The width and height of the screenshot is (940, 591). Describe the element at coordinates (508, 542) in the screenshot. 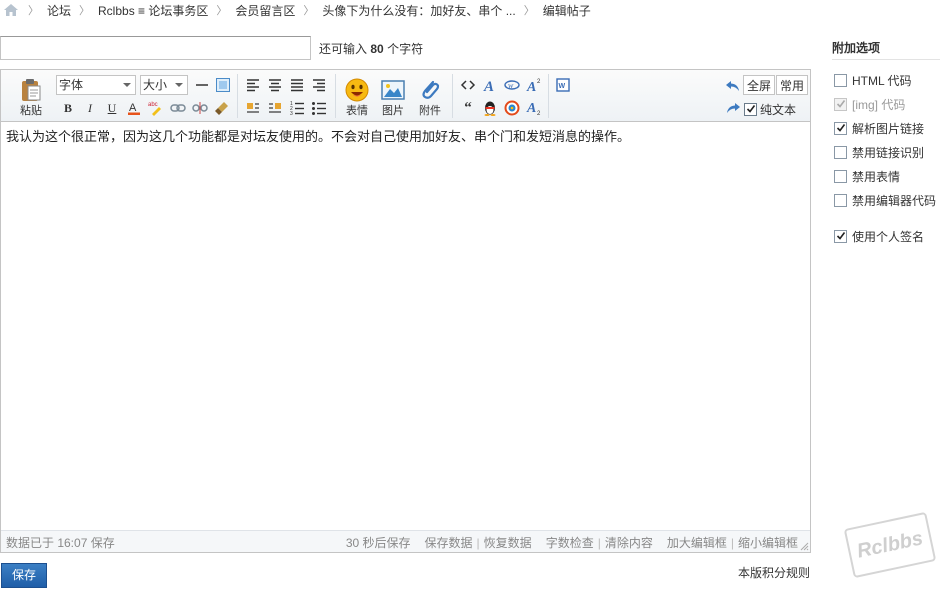

I see `restore-data-link: 恢复数据` at that location.